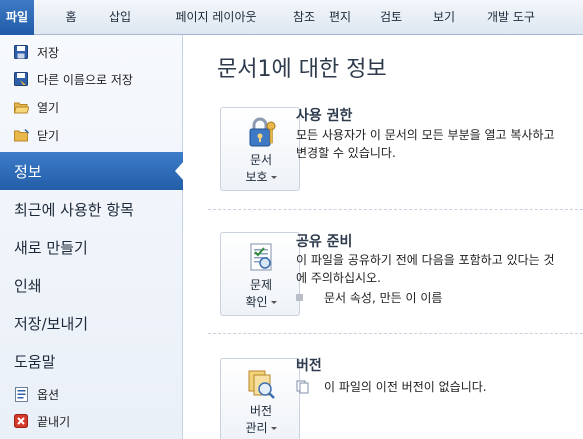  I want to click on floppy-disk-icon, so click(21, 52).